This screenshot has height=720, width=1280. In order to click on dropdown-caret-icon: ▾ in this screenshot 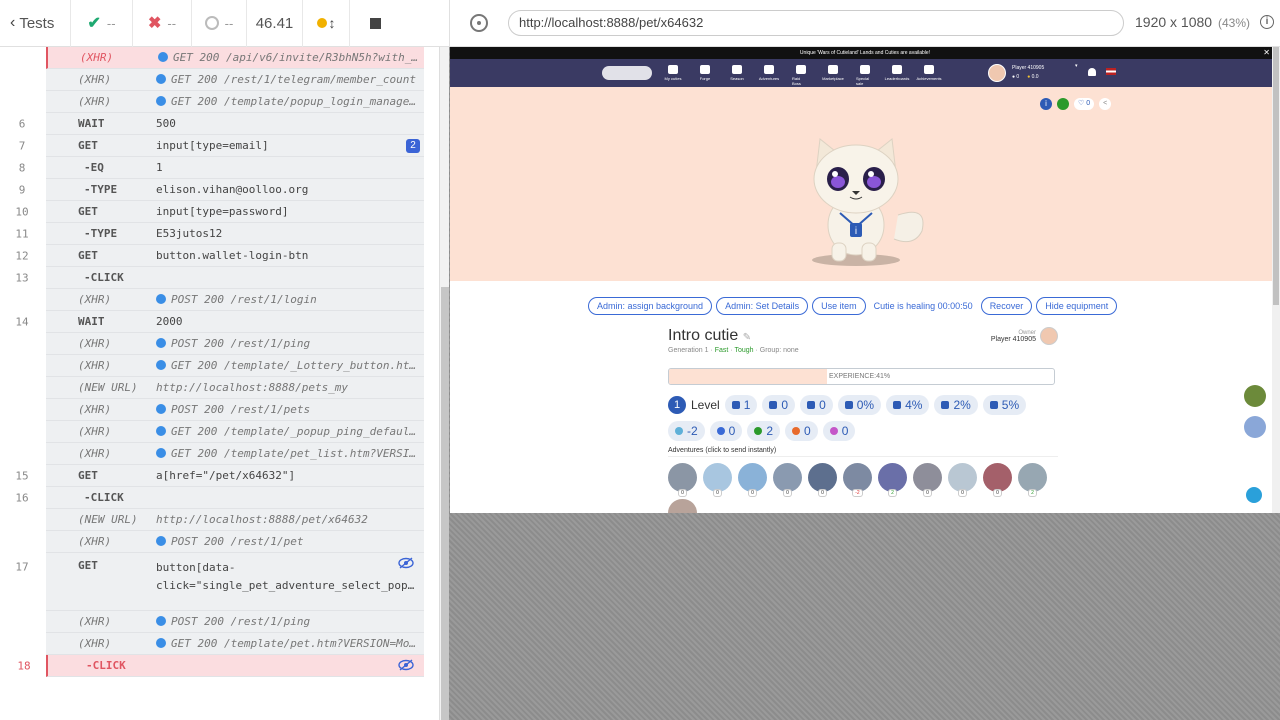, I will do `click(1076, 66)`.